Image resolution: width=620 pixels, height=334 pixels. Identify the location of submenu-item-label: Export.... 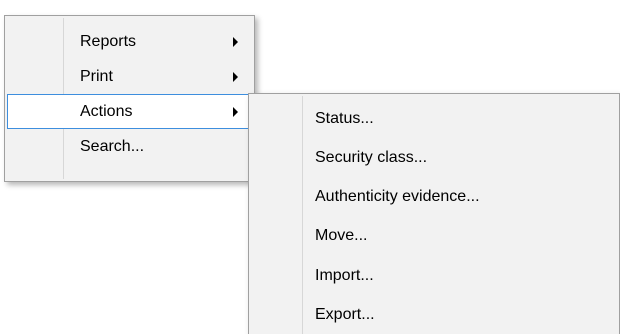
(345, 314).